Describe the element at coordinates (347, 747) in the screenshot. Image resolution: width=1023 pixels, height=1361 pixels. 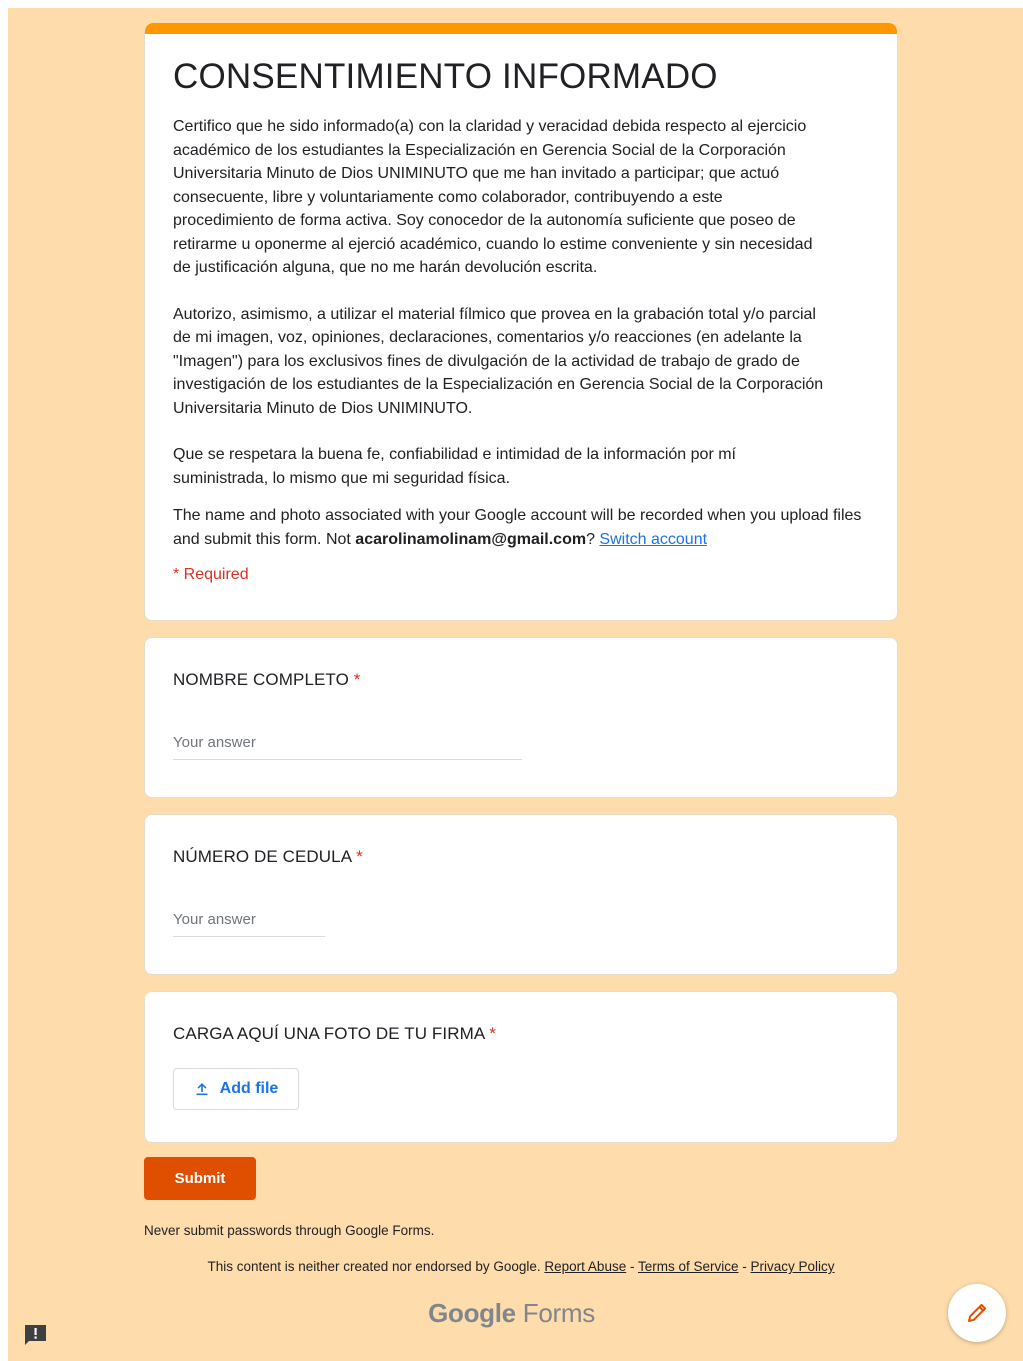
I see `nombre-answer-input: Your answer` at that location.